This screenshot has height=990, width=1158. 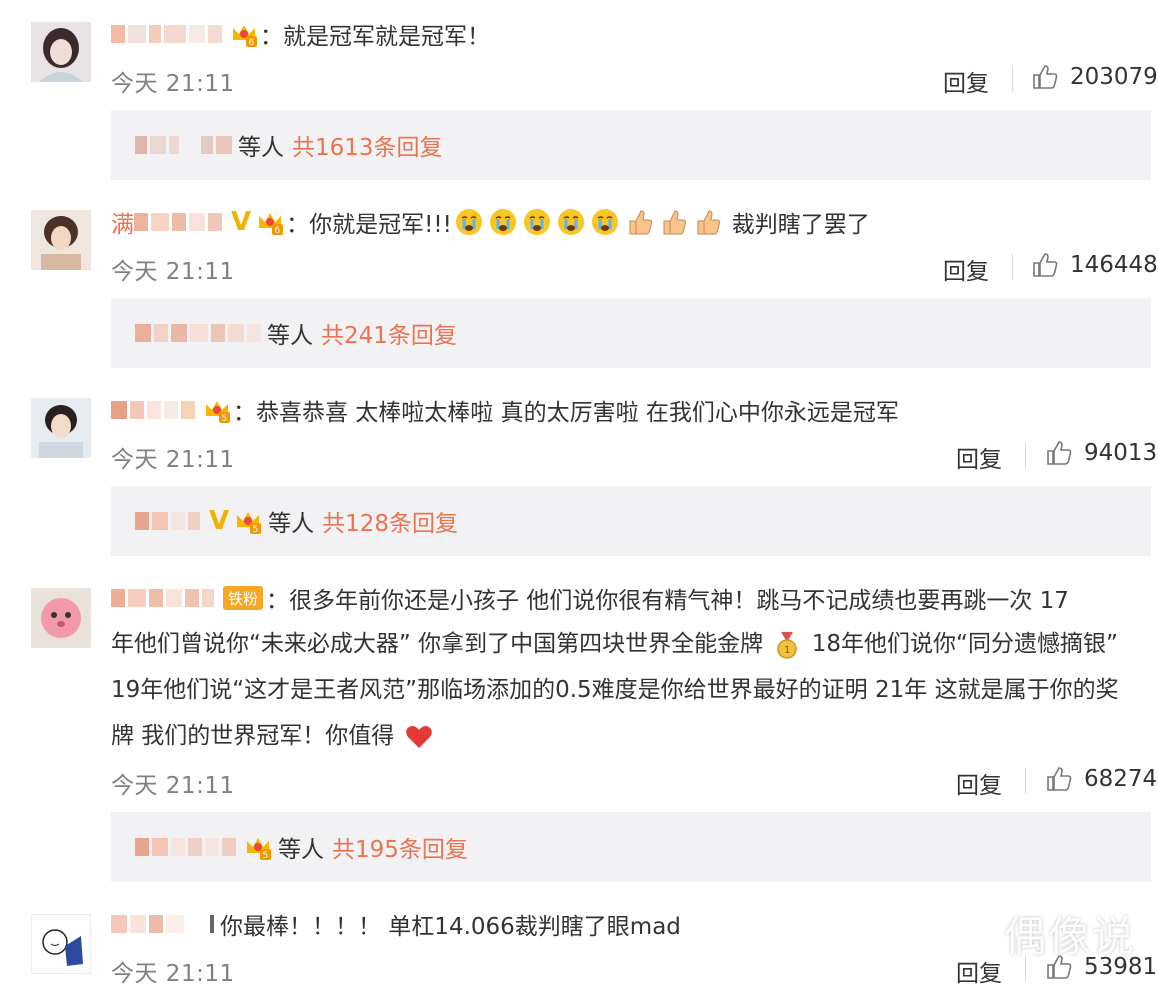 What do you see at coordinates (375, 37) in the screenshot?
I see `comment-text: ：就是冠军就是冠军！` at bounding box center [375, 37].